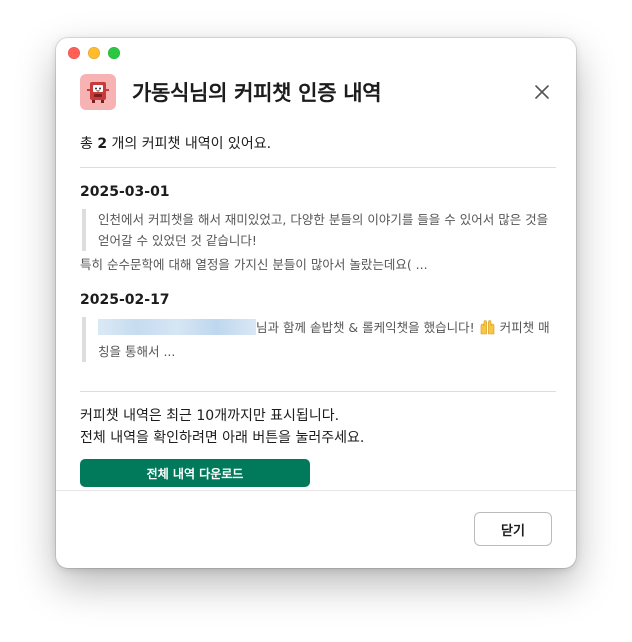 This screenshot has width=632, height=642. Describe the element at coordinates (102, 144) in the screenshot. I see `summary-count: 2` at that location.